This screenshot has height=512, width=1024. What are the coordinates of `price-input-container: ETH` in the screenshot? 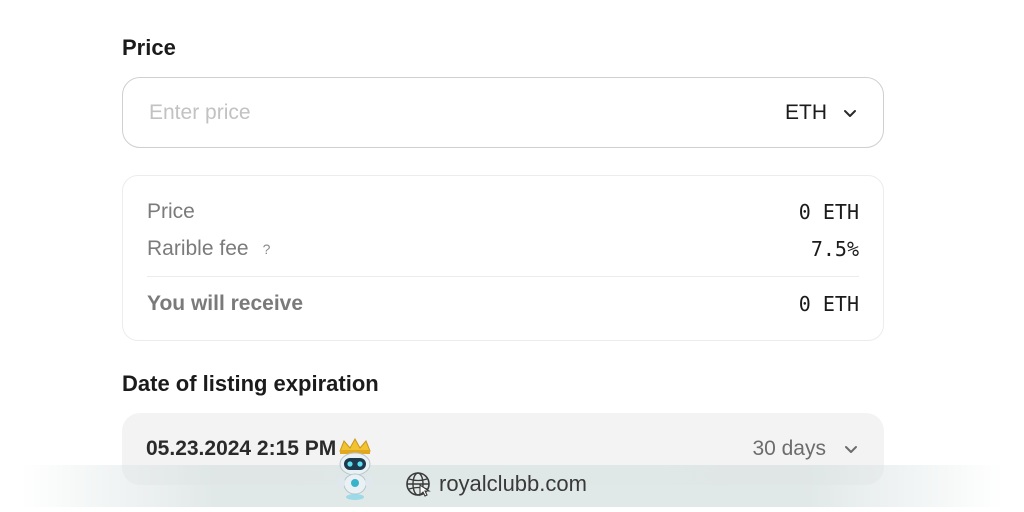 It's located at (503, 112).